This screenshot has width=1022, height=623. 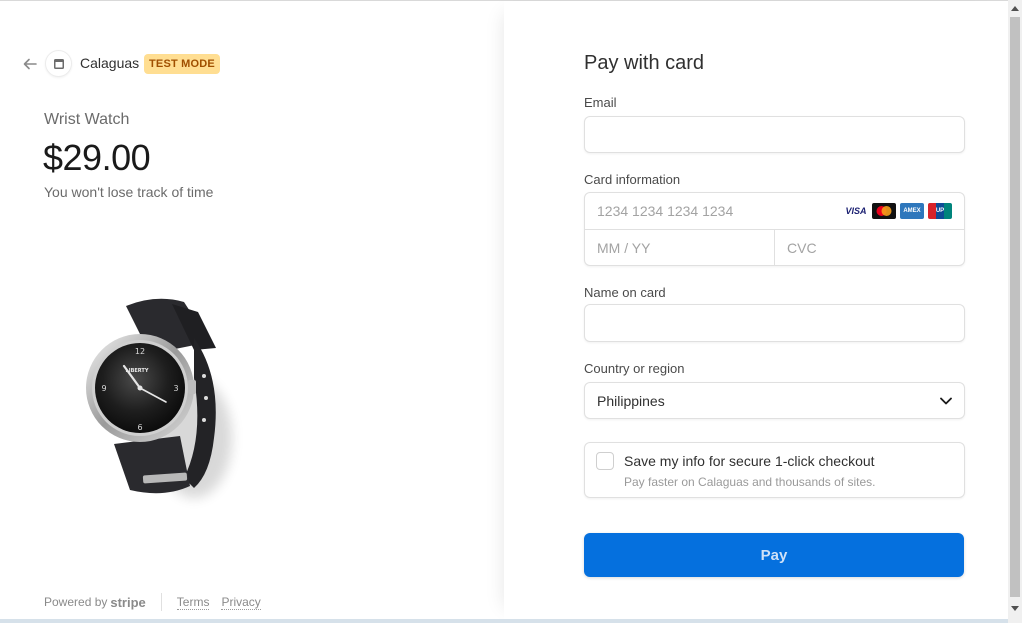 What do you see at coordinates (193, 602) in the screenshot?
I see `terms-link: Terms` at bounding box center [193, 602].